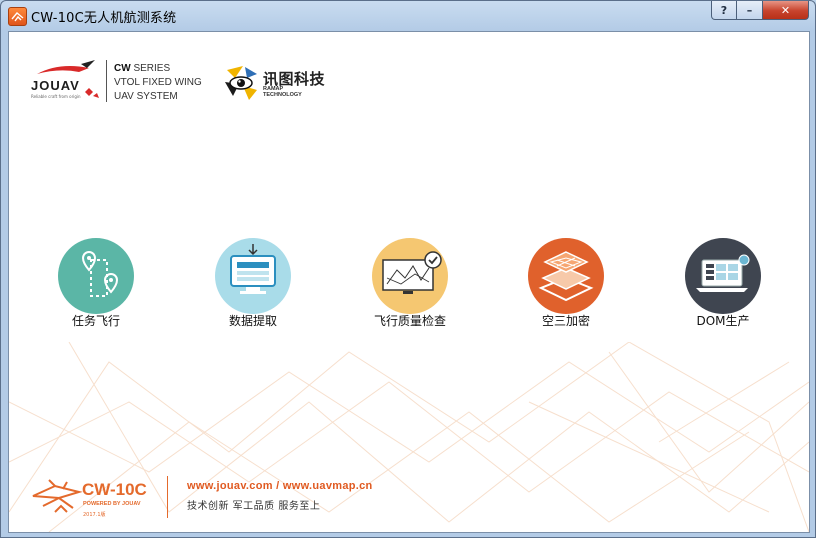  Describe the element at coordinates (106, 81) in the screenshot. I see `logo-divider` at that location.